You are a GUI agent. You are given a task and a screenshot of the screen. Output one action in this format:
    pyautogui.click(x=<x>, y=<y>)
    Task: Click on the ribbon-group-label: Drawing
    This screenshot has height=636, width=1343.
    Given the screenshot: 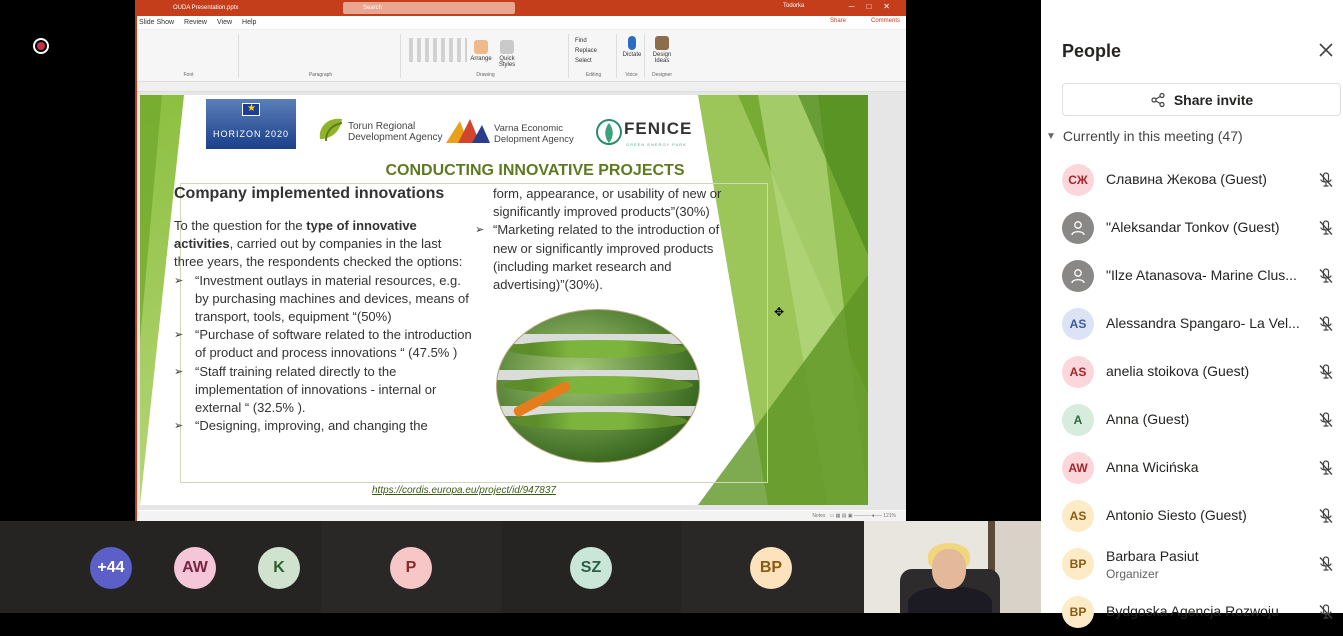 What is the action you would take?
    pyautogui.click(x=485, y=75)
    